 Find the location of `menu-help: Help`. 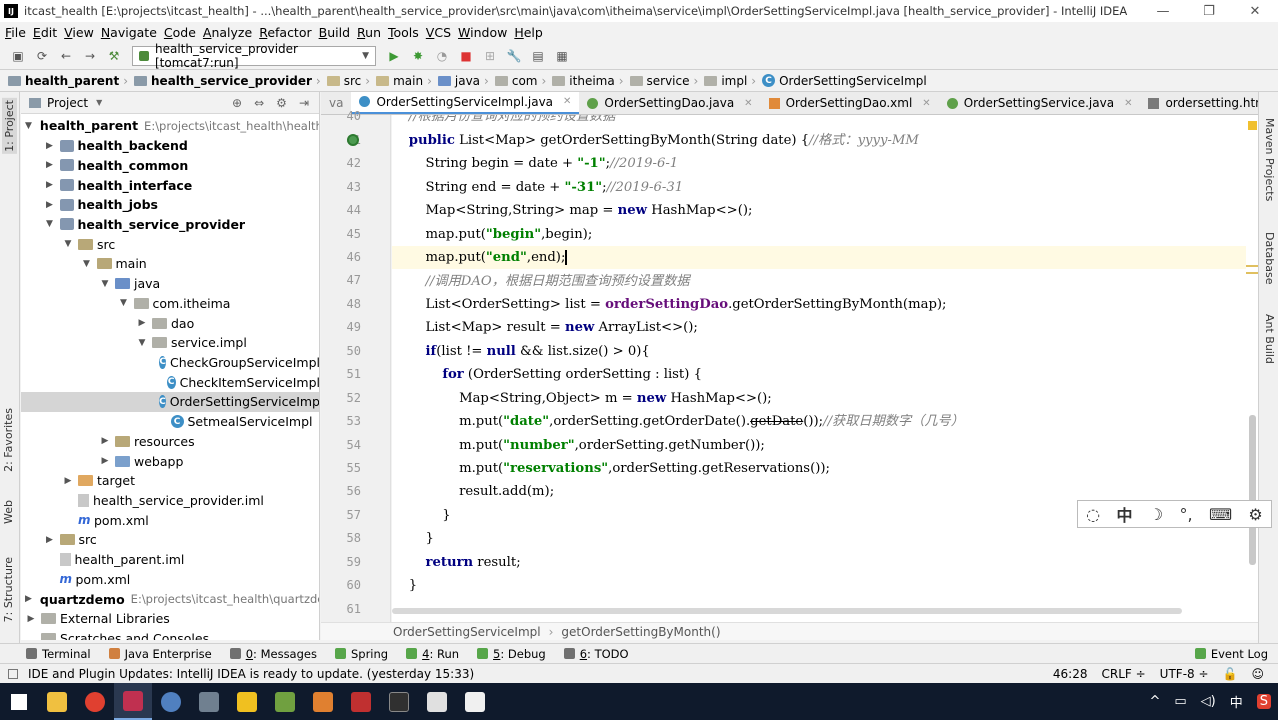

menu-help: Help is located at coordinates (531, 32).